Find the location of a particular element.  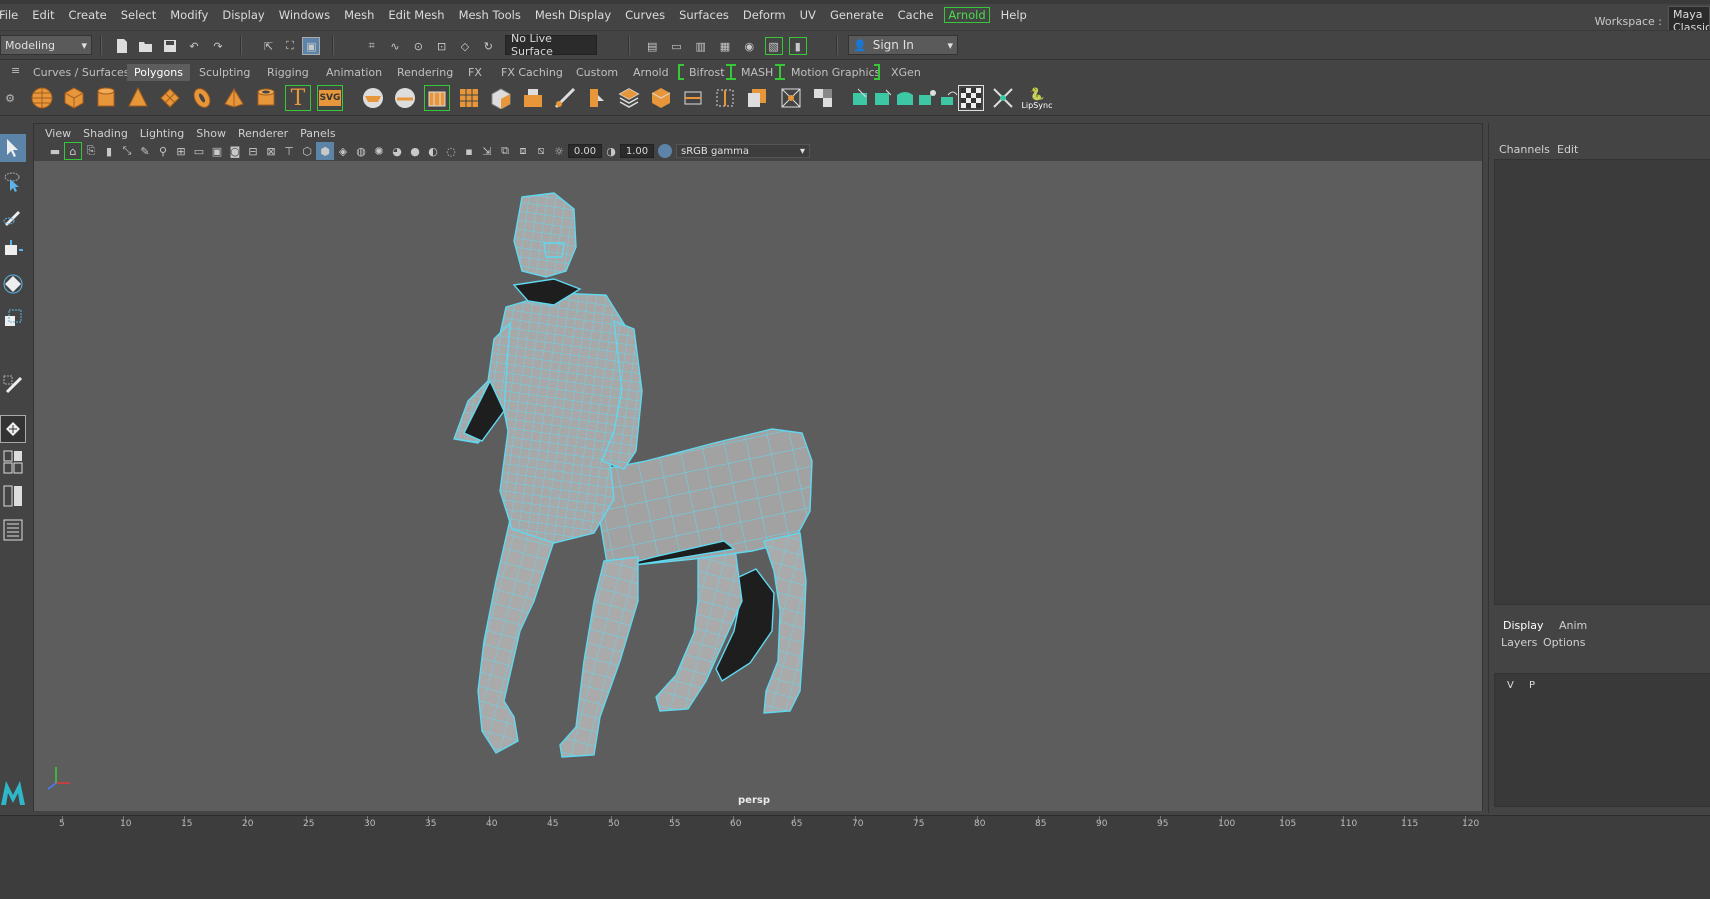

bookmark-icon: ⎘ is located at coordinates (91, 151).